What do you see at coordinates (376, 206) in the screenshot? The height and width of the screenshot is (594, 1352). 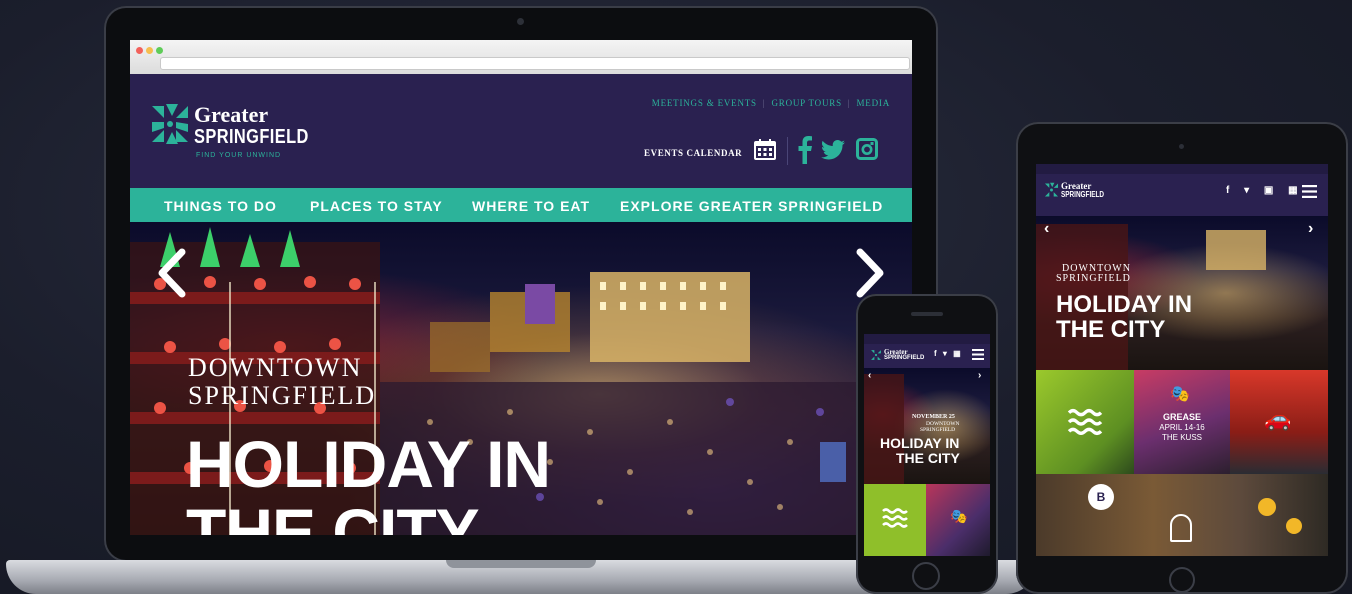 I see `nav-places-to-stay: PLACES TO STAY` at bounding box center [376, 206].